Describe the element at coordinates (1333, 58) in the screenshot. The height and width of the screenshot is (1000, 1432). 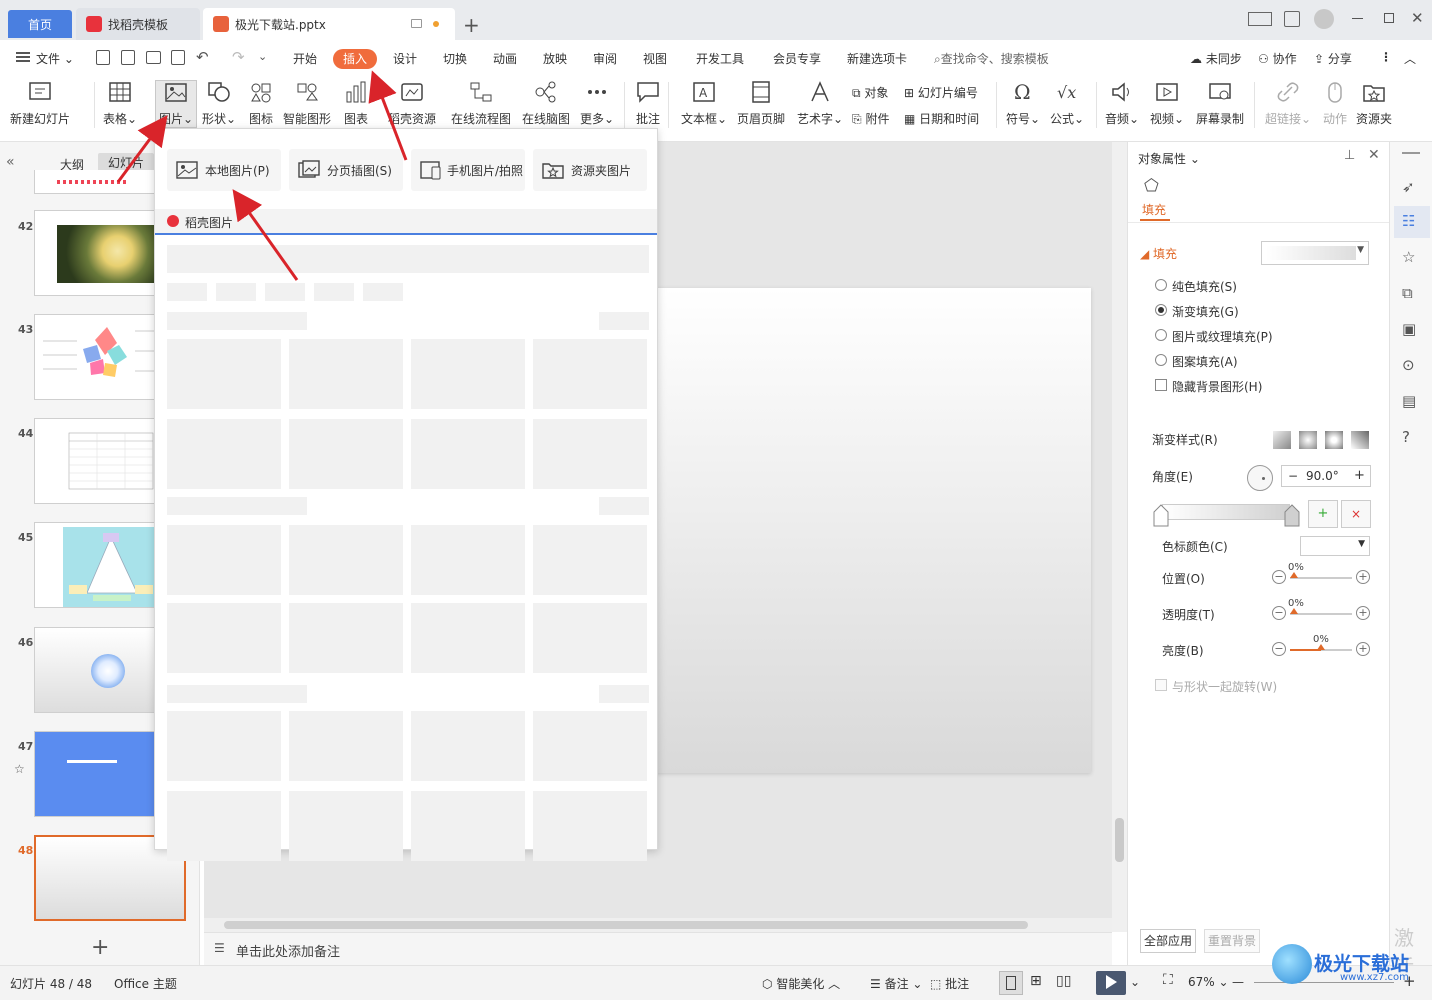
I see `share-button: ⇪ 分享` at that location.